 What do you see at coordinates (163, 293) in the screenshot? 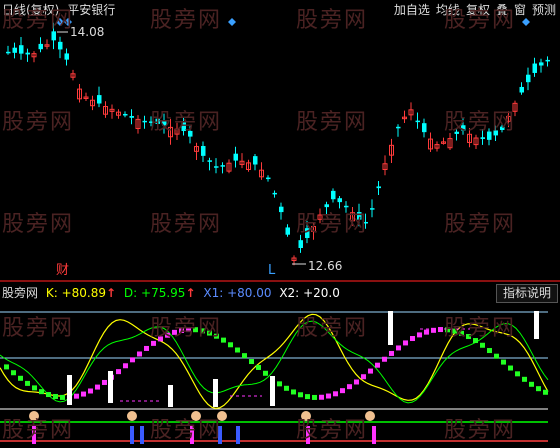
I see `d-value: +75.95` at bounding box center [163, 293].